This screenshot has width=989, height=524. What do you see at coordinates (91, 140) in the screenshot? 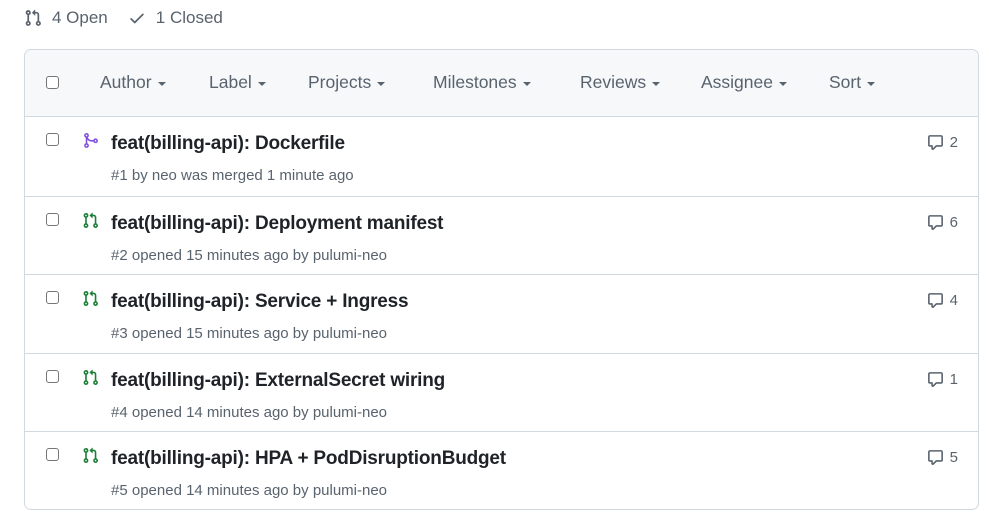
I see `git-merge-icon` at bounding box center [91, 140].